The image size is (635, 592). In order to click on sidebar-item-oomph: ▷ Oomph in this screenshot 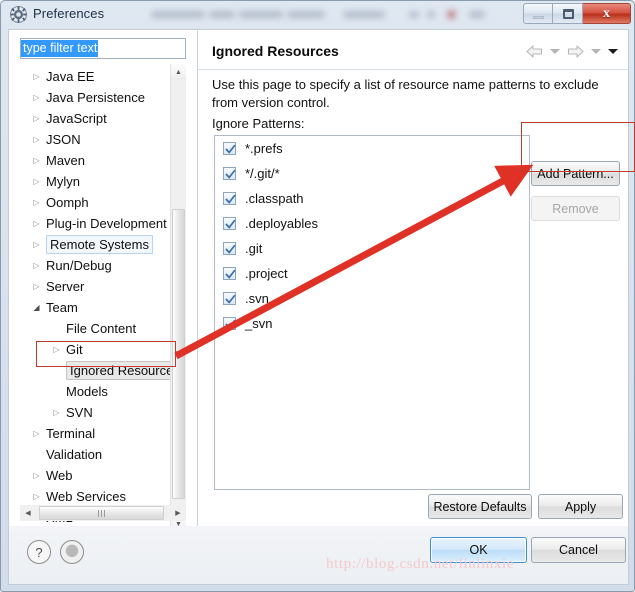, I will do `click(96, 202)`.